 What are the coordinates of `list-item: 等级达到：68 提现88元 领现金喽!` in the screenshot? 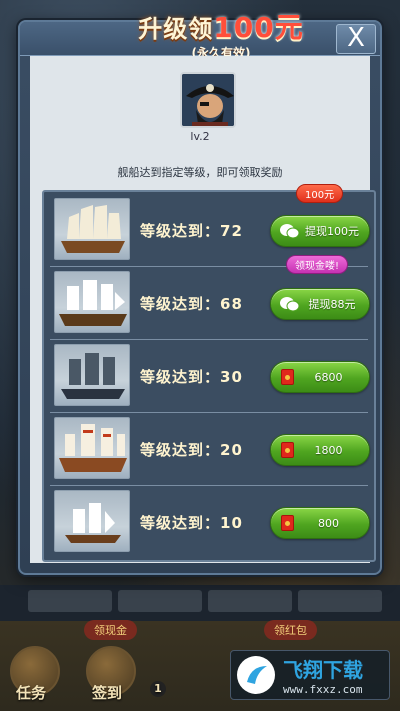 It's located at (210, 297).